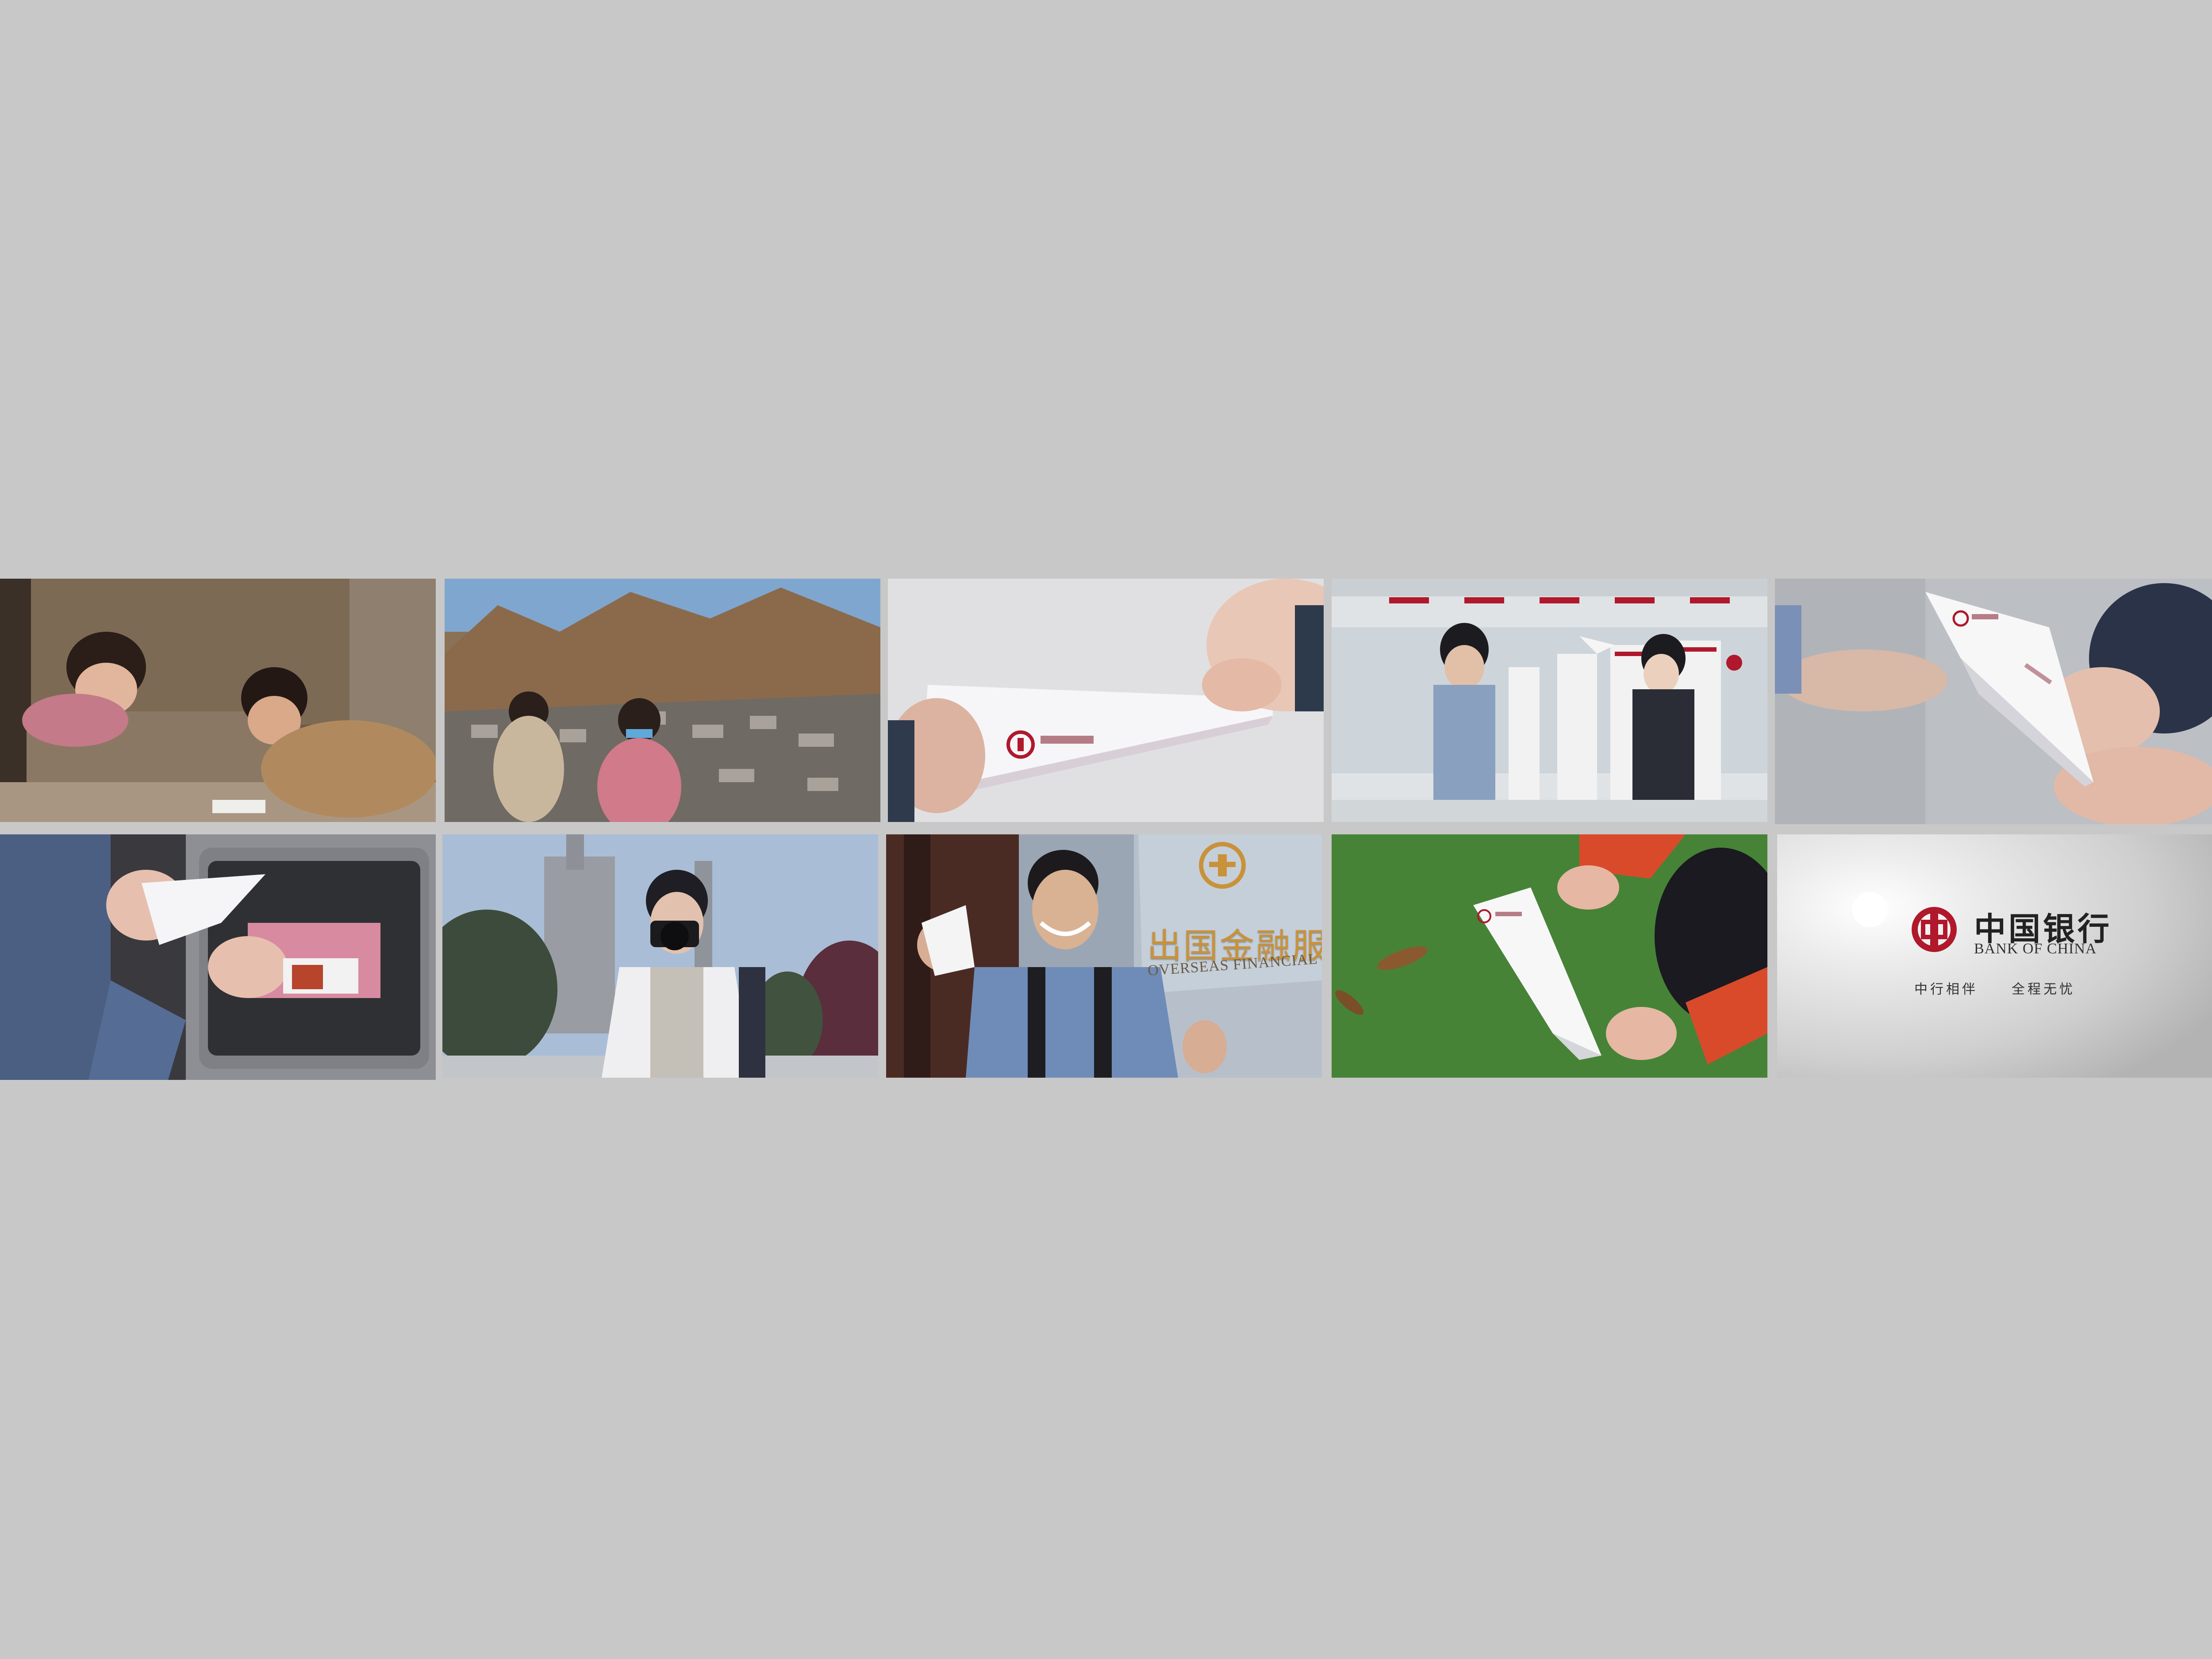 This screenshot has width=2212, height=1659. I want to click on frame-photographer, so click(660, 956).